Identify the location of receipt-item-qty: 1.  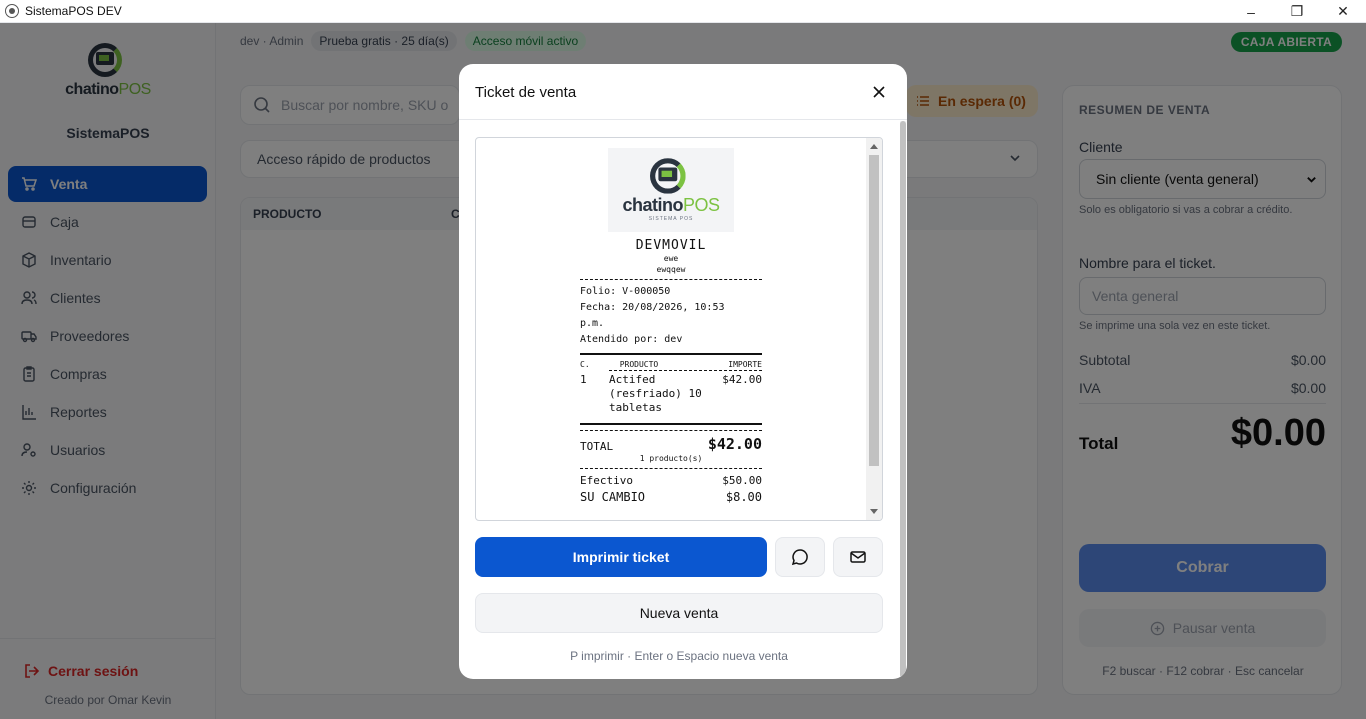
(583, 379).